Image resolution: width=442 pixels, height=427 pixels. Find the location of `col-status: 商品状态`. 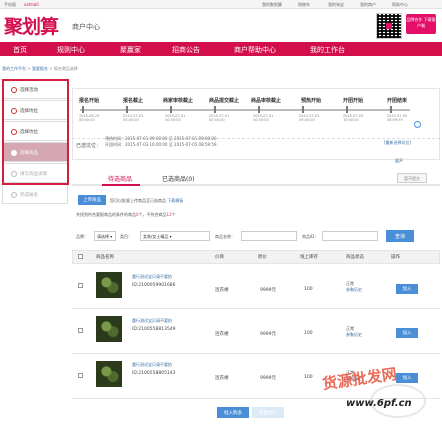

col-status: 商品状态 is located at coordinates (355, 257).